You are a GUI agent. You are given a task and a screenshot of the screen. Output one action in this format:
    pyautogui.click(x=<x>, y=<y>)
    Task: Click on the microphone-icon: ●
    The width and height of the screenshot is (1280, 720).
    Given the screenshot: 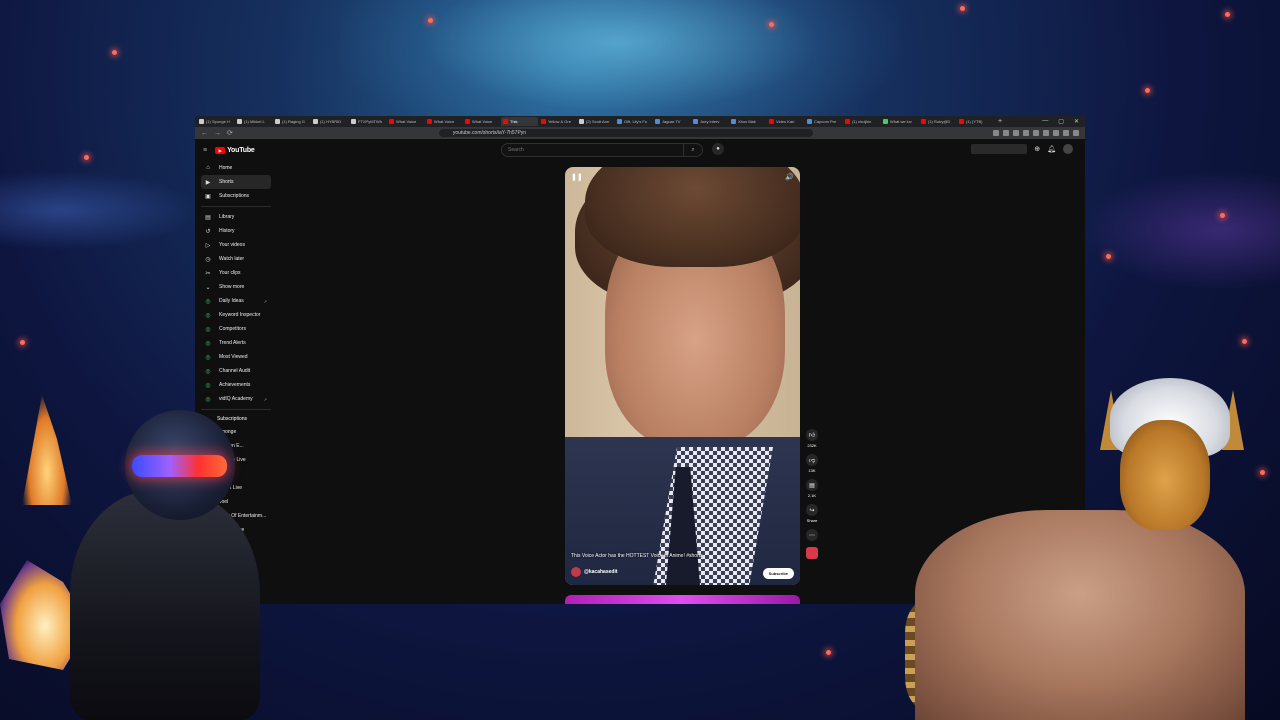 What is the action you would take?
    pyautogui.click(x=718, y=149)
    